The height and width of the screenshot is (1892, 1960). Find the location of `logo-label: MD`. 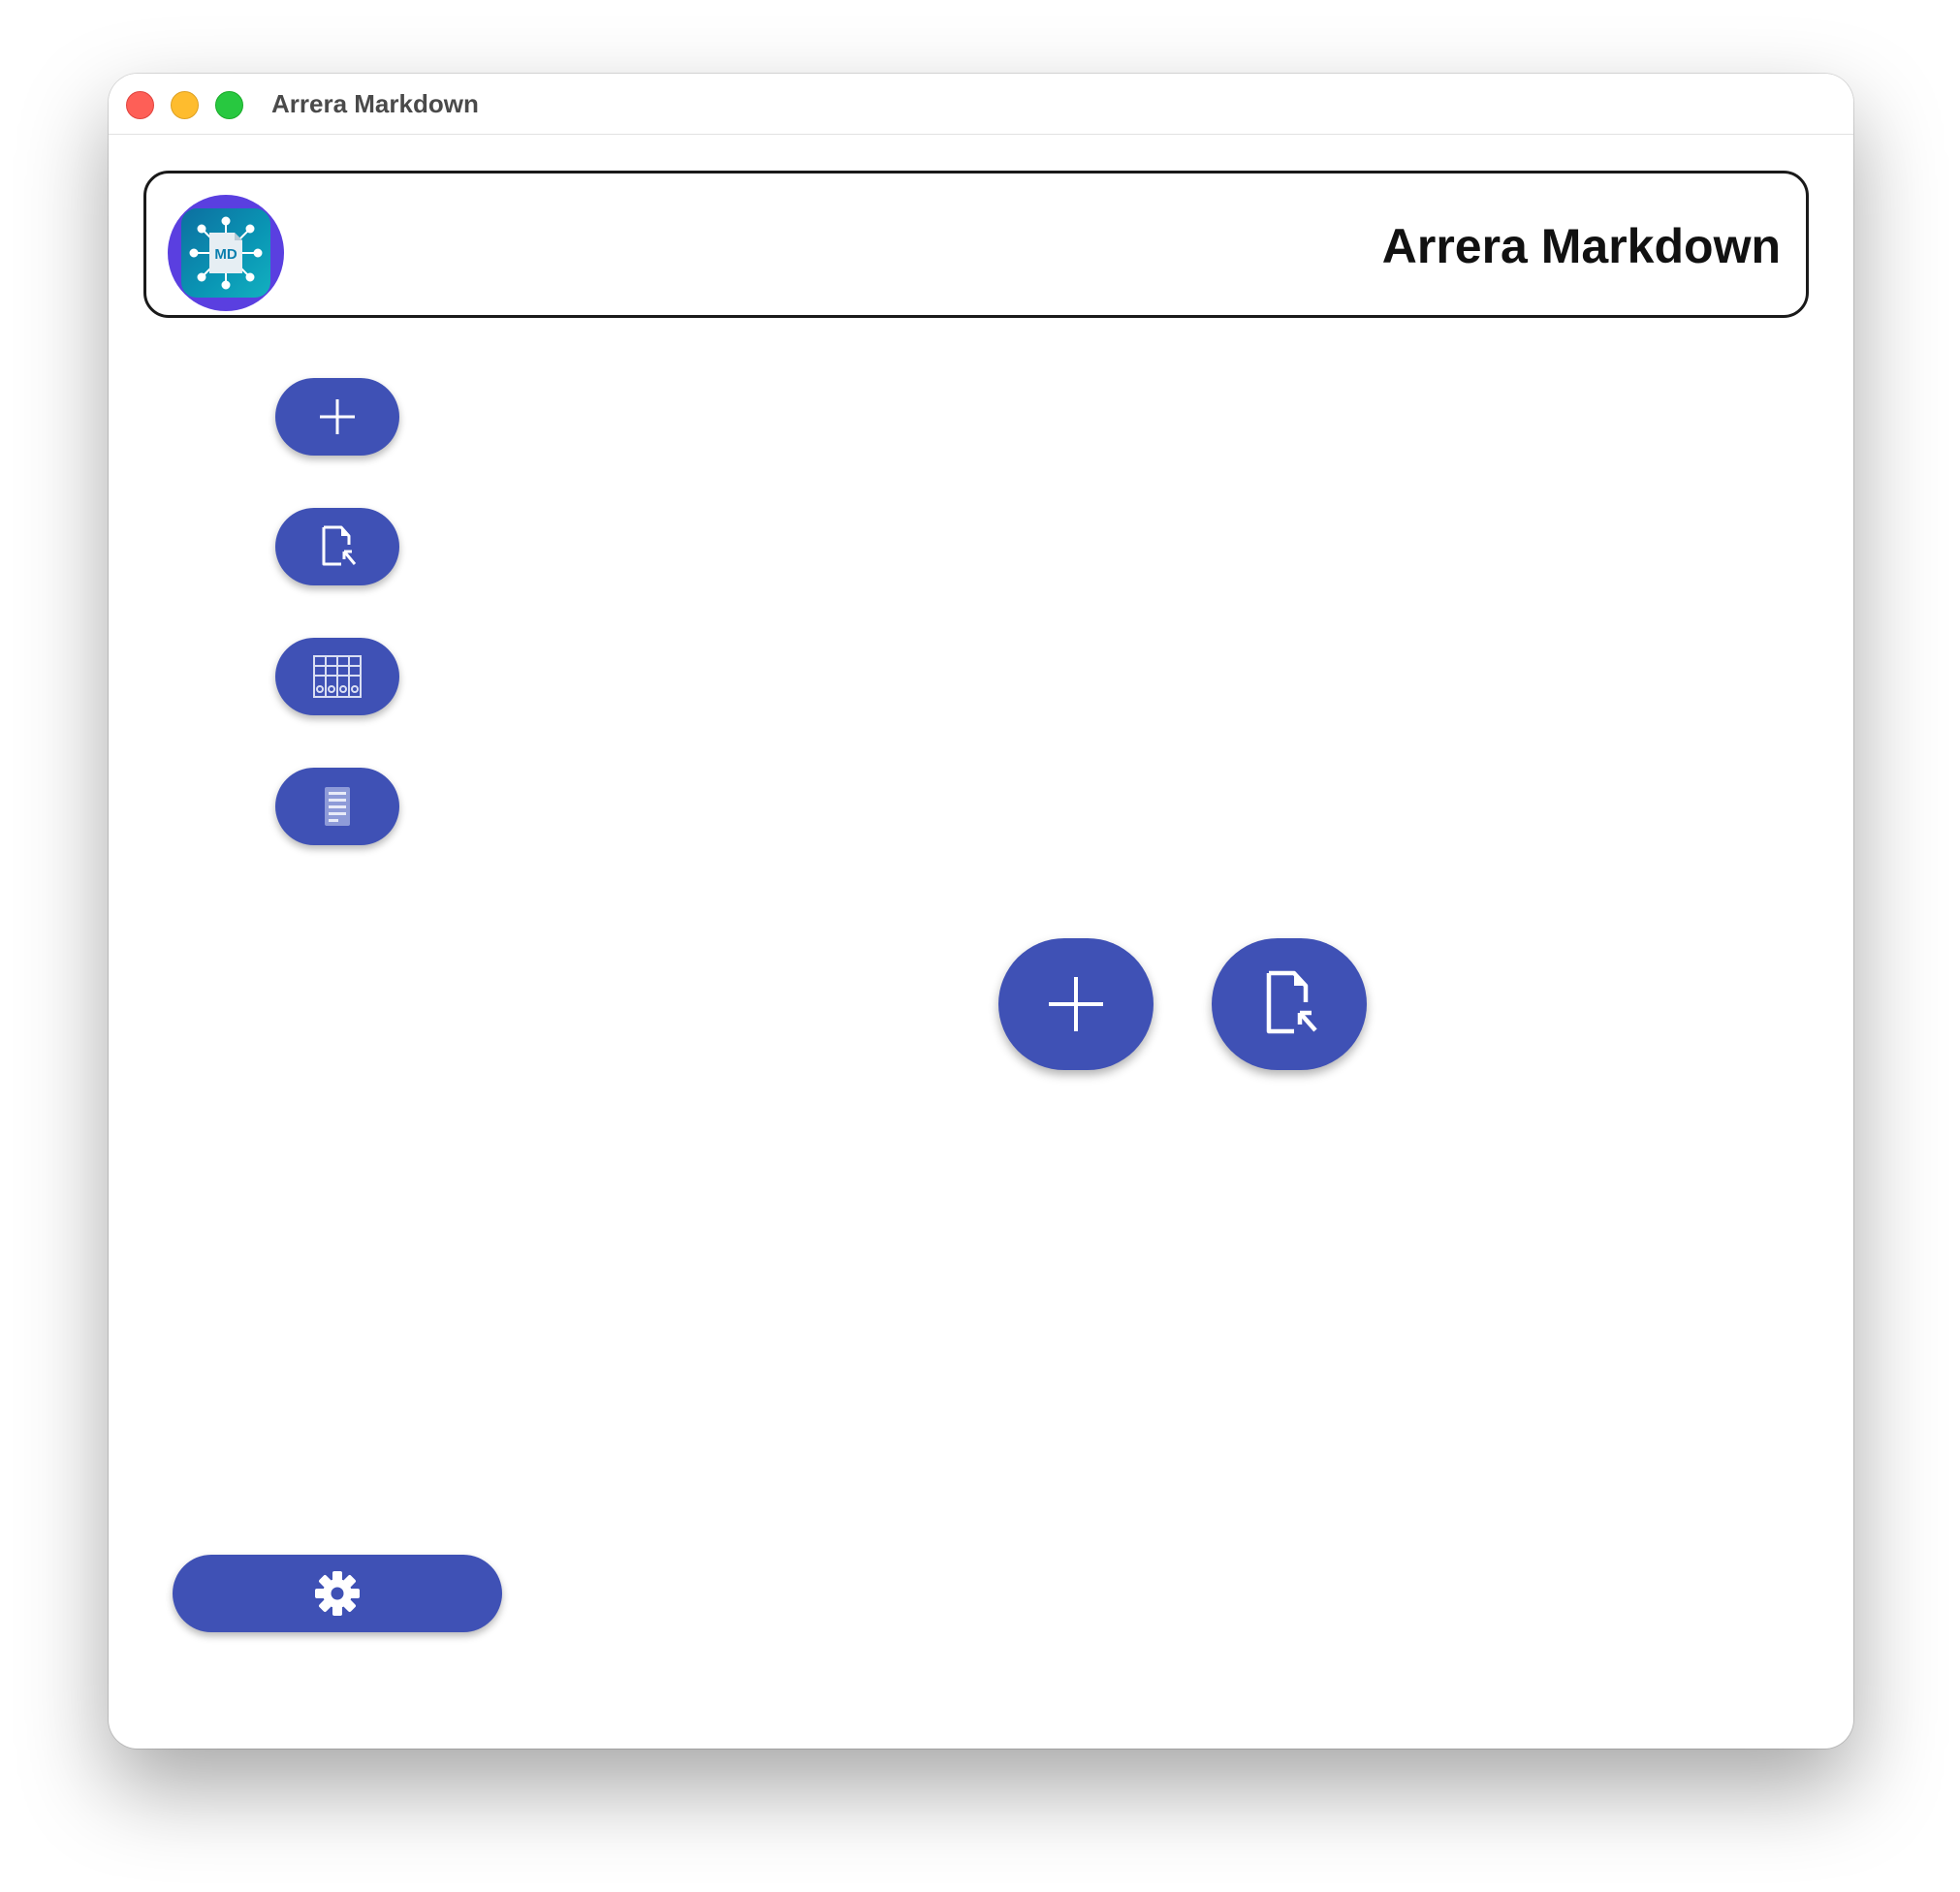

logo-label: MD is located at coordinates (225, 254).